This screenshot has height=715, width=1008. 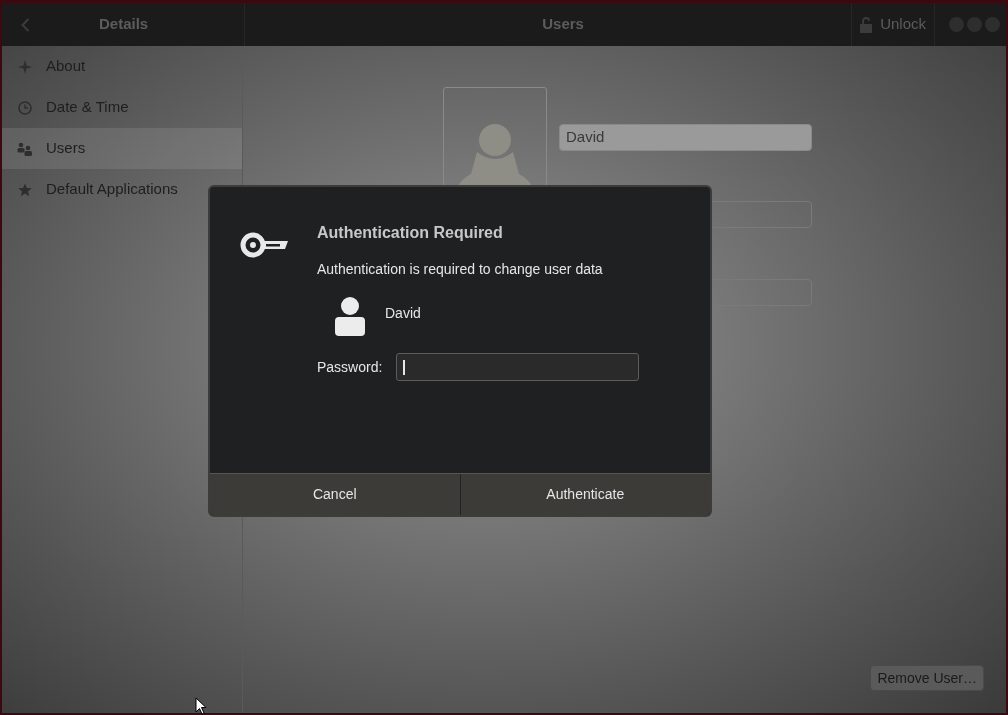 What do you see at coordinates (350, 316) in the screenshot?
I see `user-icon` at bounding box center [350, 316].